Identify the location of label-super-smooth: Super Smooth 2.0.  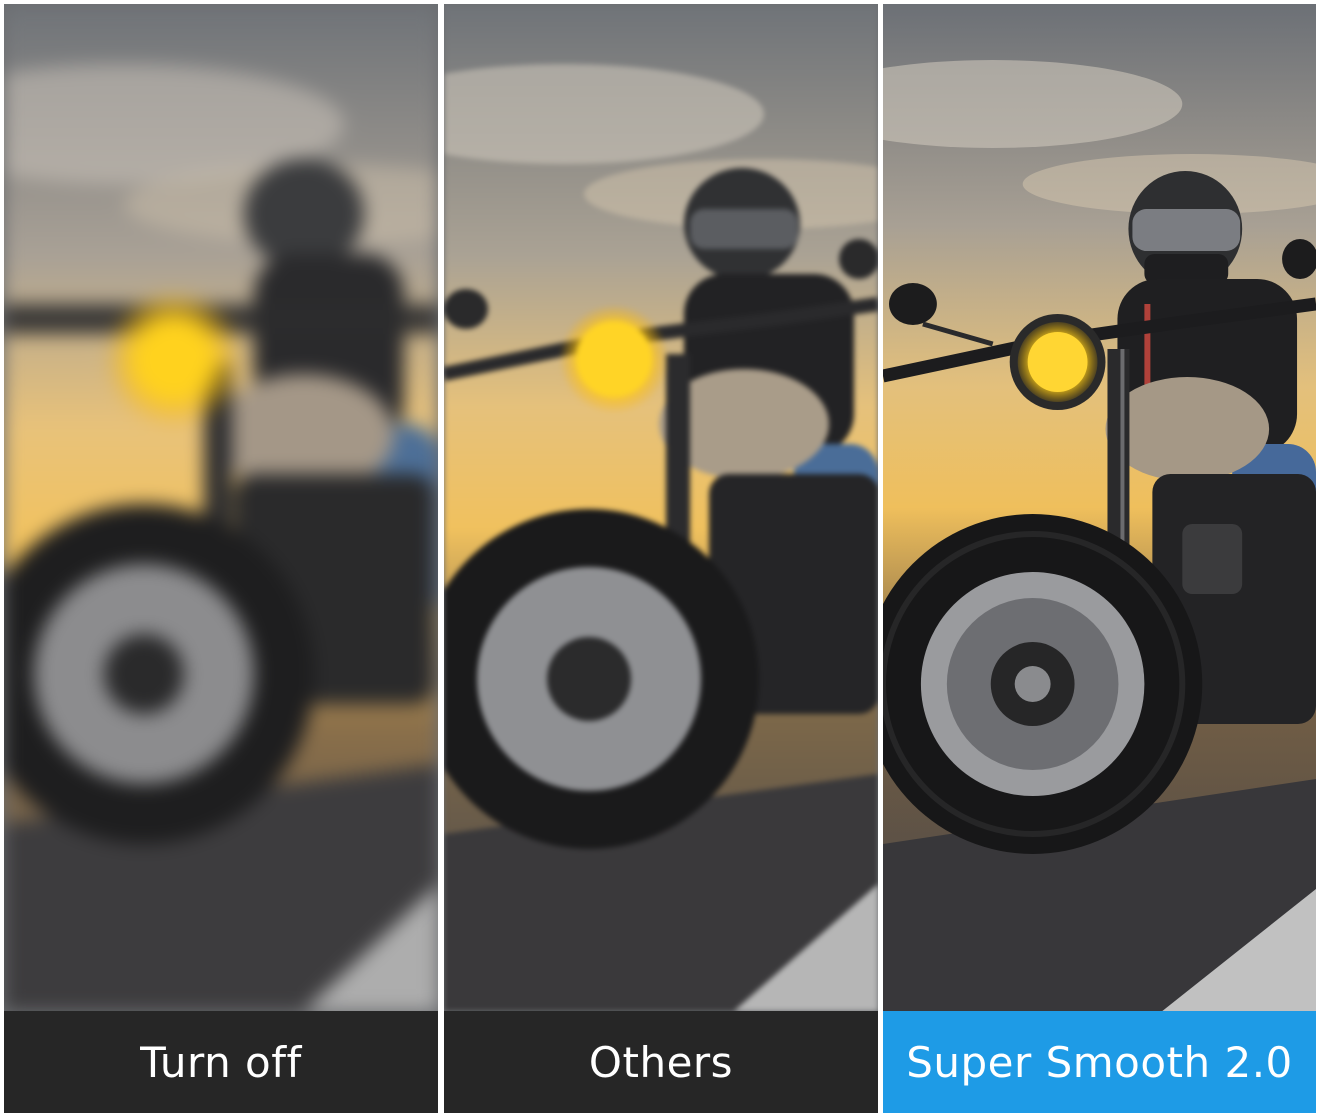
(1099, 1062).